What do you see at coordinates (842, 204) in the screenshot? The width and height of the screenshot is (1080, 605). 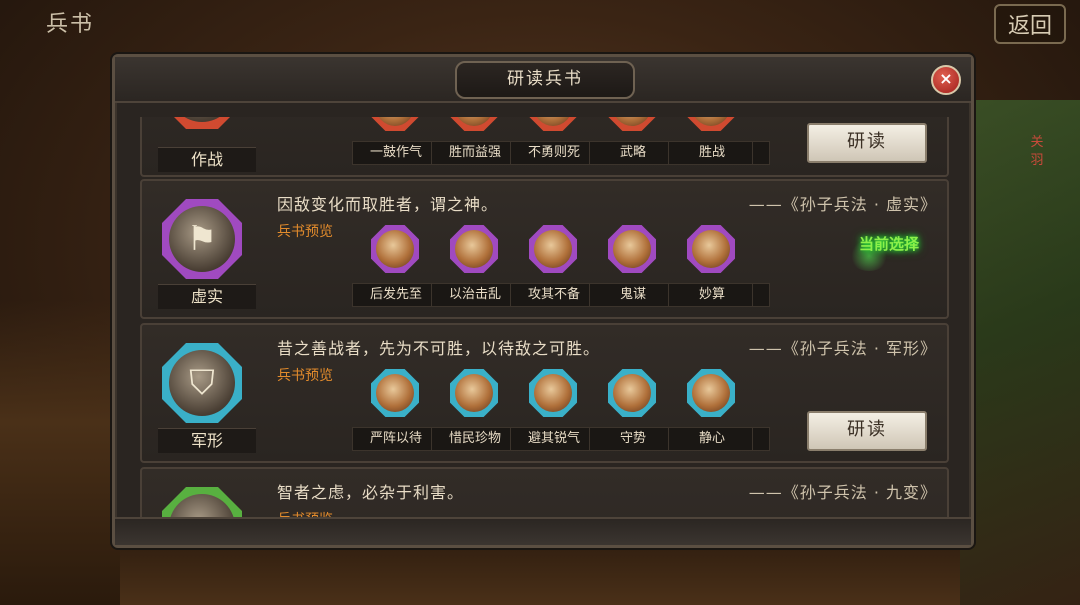 I see `book-source: ——《孙子兵法 · 虚实》` at bounding box center [842, 204].